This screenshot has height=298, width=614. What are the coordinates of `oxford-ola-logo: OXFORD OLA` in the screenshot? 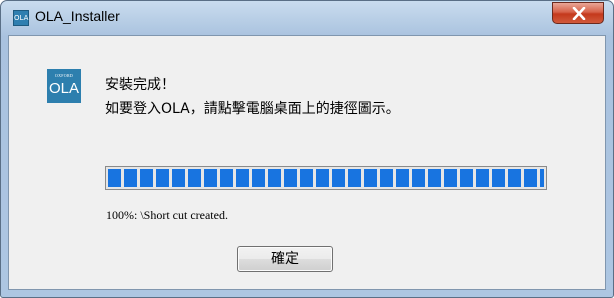 It's located at (64, 86).